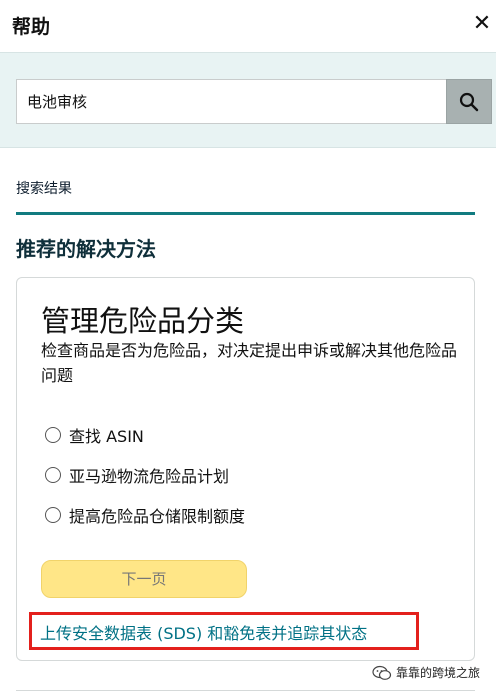 This screenshot has height=696, width=496. Describe the element at coordinates (438, 673) in the screenshot. I see `watermark-text: 靠靠的跨境之旅` at that location.